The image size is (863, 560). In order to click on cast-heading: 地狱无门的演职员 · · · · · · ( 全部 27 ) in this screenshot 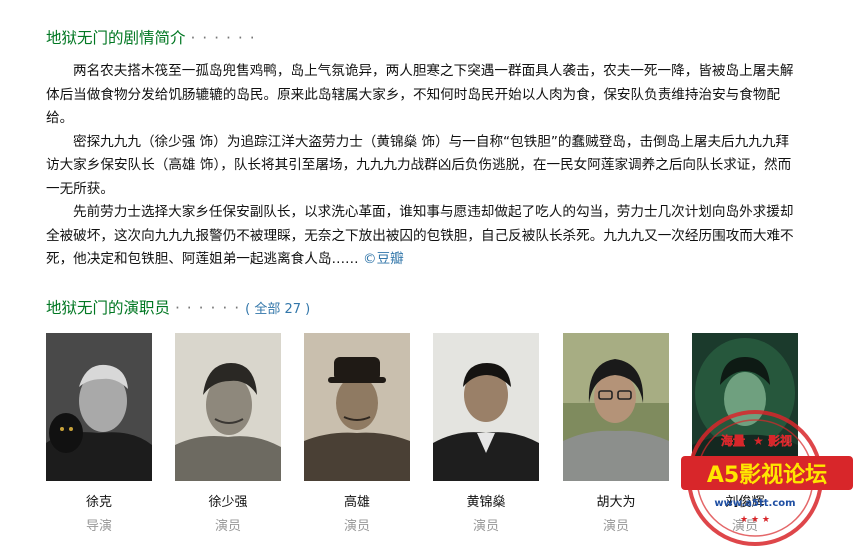, I will do `click(178, 307)`.